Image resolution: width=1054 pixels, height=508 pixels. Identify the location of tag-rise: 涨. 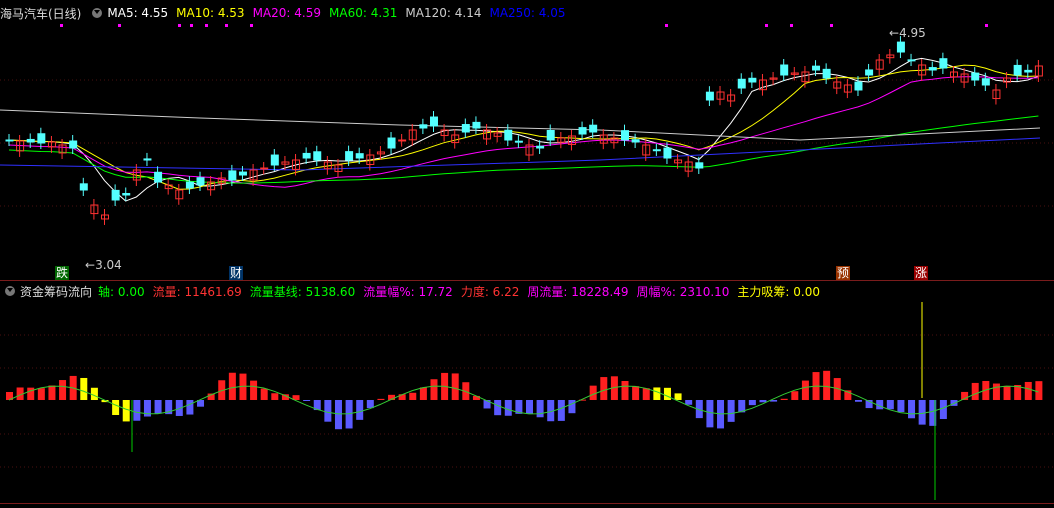
(921, 273).